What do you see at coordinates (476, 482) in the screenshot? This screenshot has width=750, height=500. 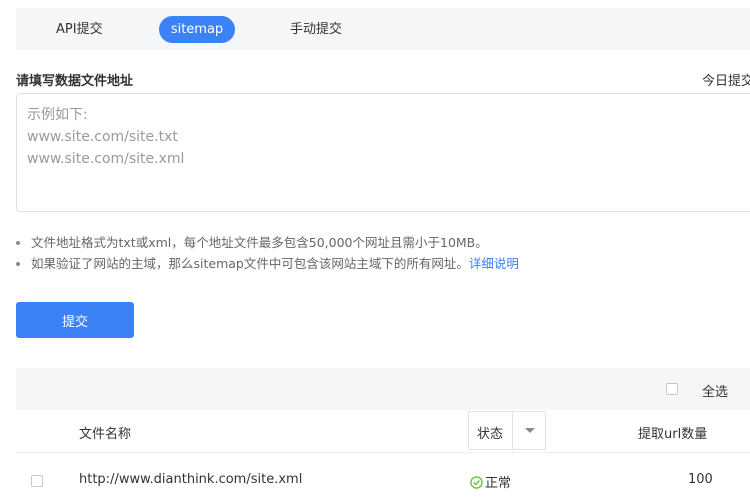 I see `check-circle-icon` at bounding box center [476, 482].